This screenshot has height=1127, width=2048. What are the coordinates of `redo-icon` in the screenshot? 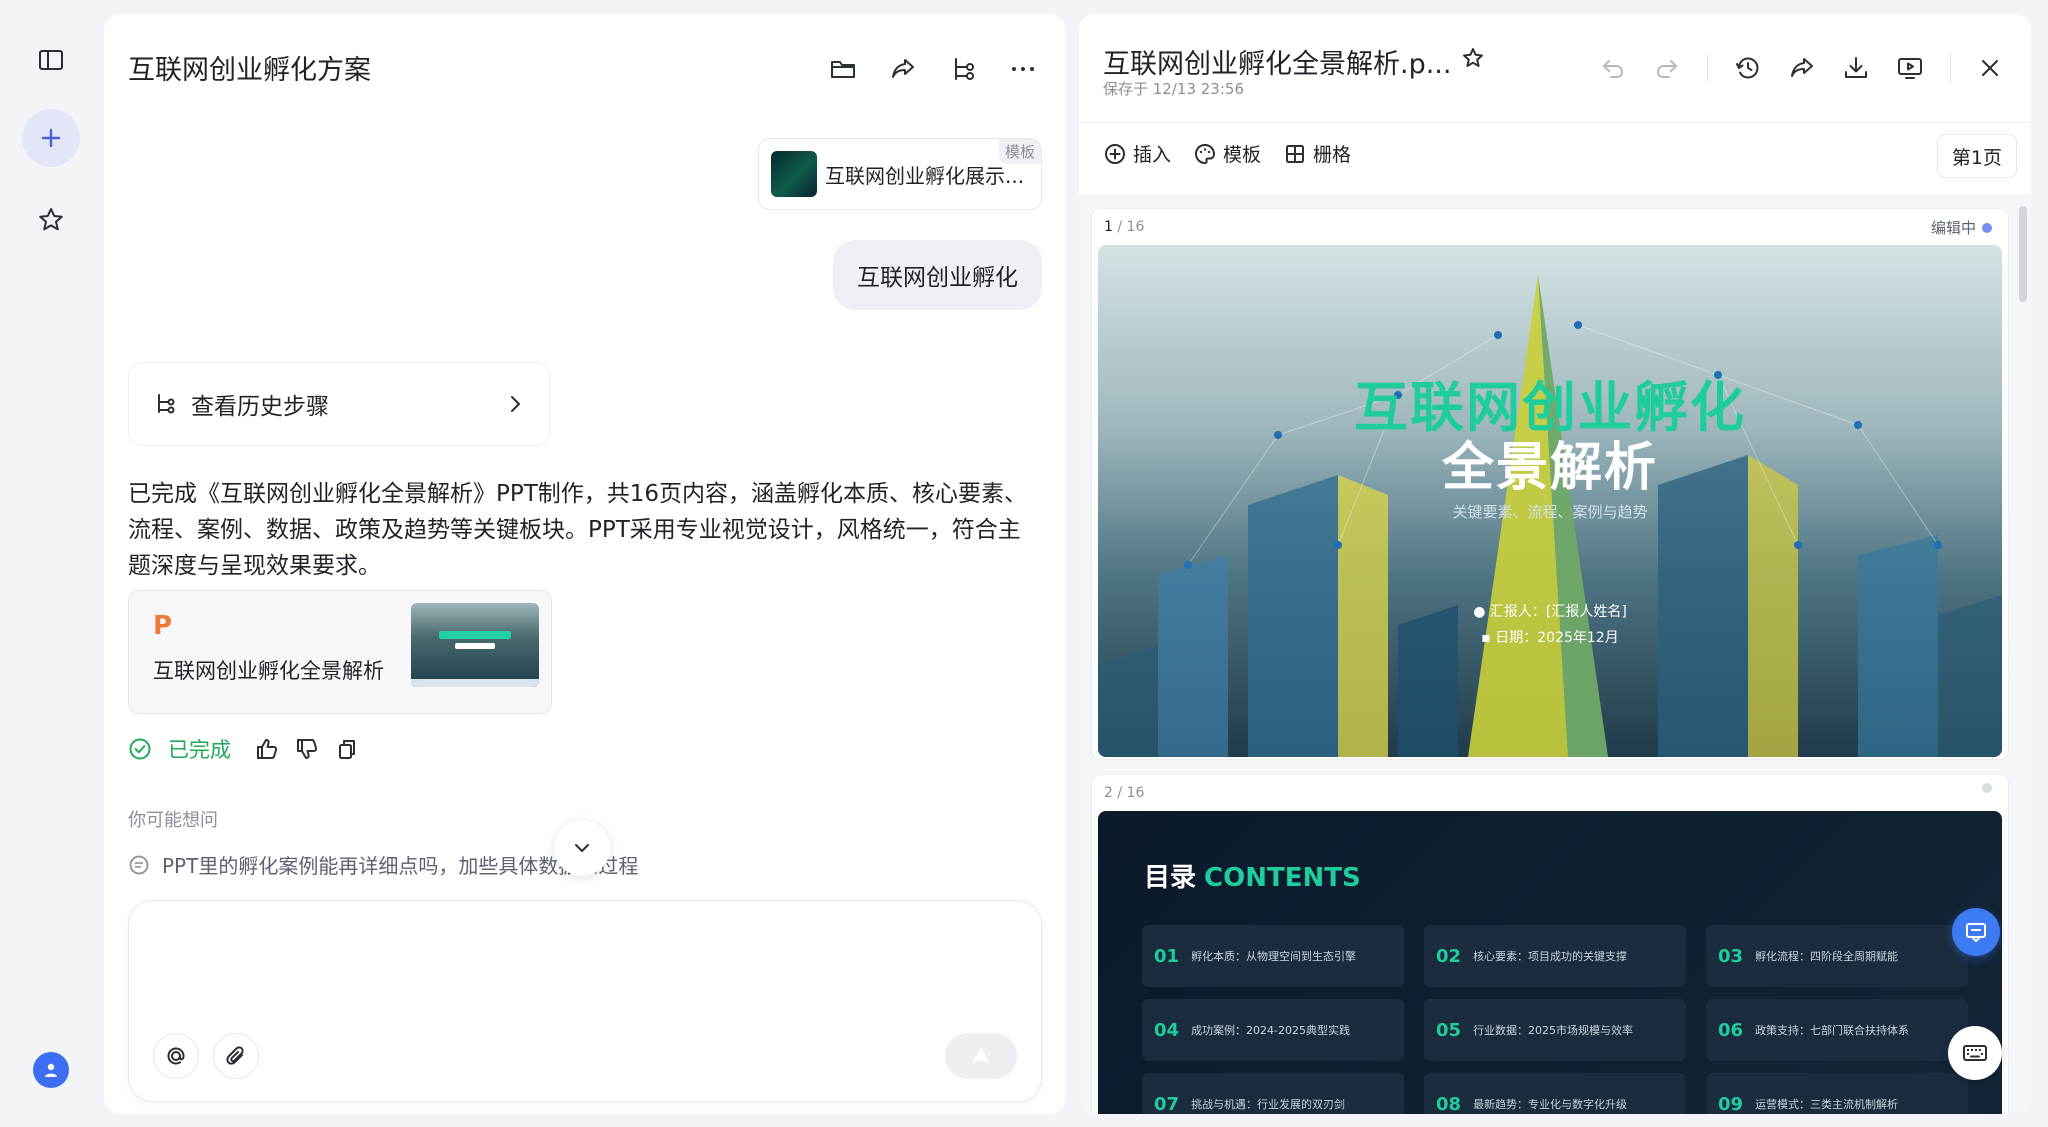 It's located at (1666, 69).